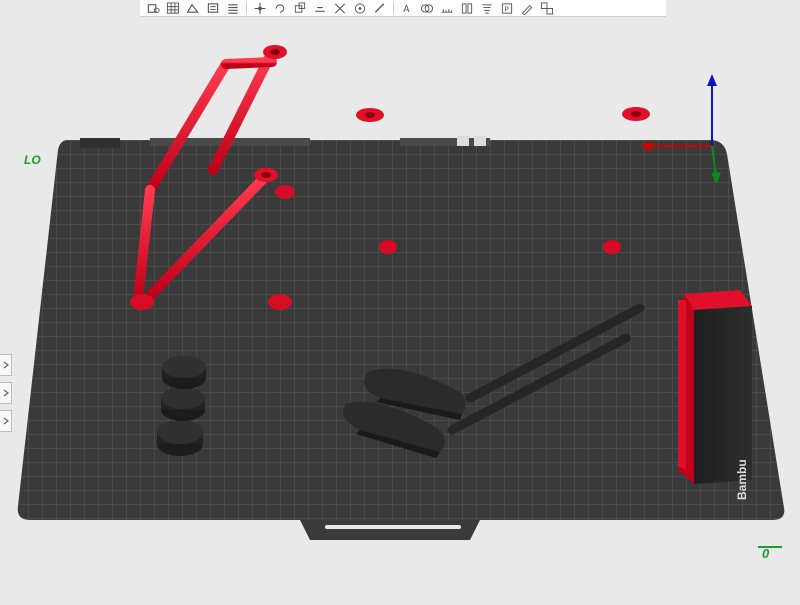 The height and width of the screenshot is (605, 800). Describe the element at coordinates (193, 8) in the screenshot. I see `auto-orient-icon` at that location.